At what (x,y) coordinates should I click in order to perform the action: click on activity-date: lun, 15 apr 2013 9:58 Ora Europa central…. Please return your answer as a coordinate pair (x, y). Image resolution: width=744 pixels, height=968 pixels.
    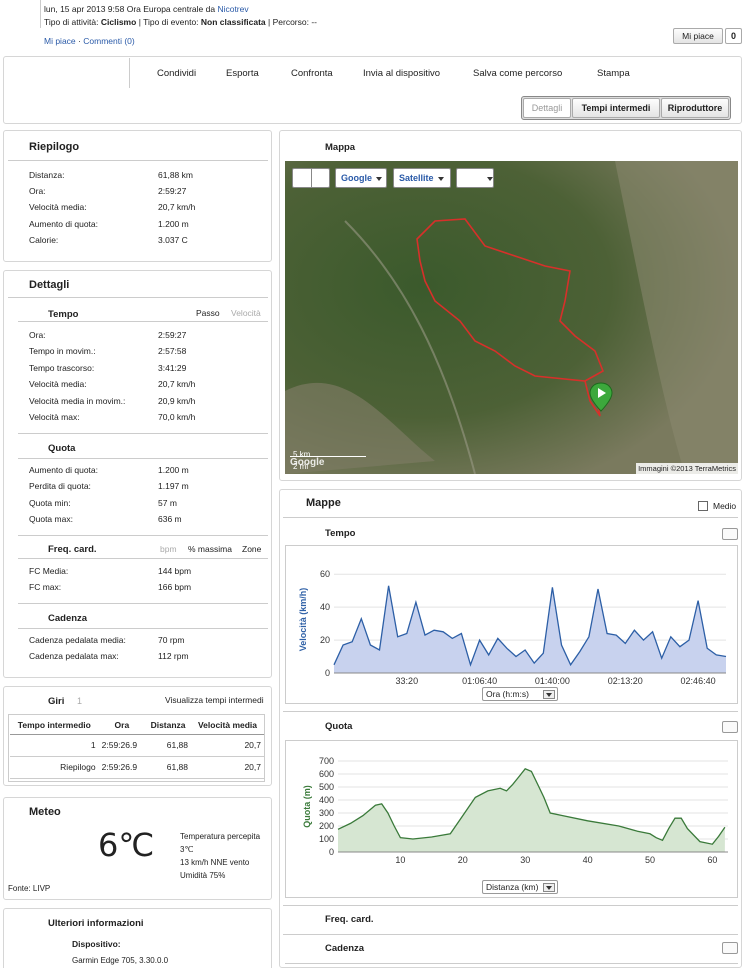
    Looking at the image, I should click on (130, 9).